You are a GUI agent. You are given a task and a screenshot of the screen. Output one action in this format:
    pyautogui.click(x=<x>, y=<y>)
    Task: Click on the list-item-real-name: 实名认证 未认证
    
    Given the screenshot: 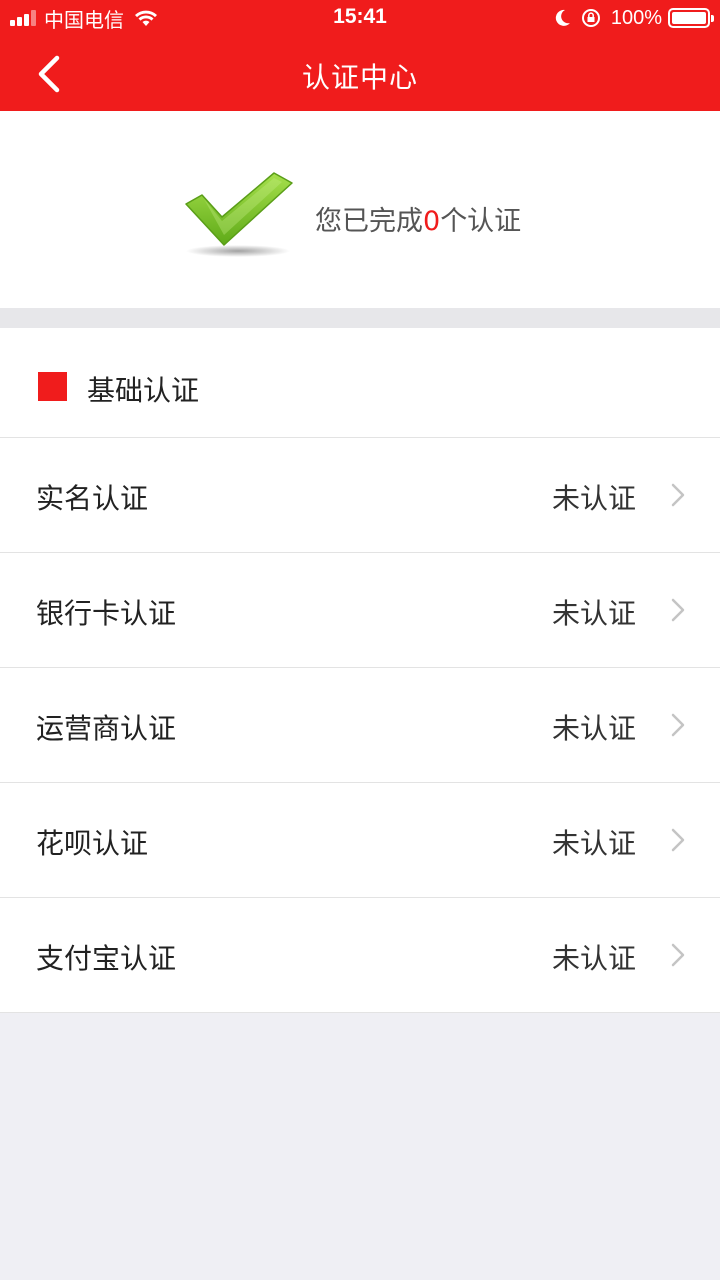 What is the action you would take?
    pyautogui.click(x=360, y=495)
    